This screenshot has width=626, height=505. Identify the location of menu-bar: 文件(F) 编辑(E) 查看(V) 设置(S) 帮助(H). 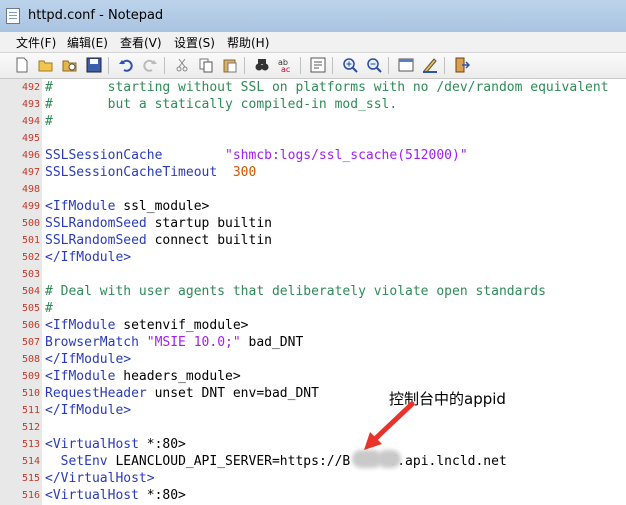
(313, 42).